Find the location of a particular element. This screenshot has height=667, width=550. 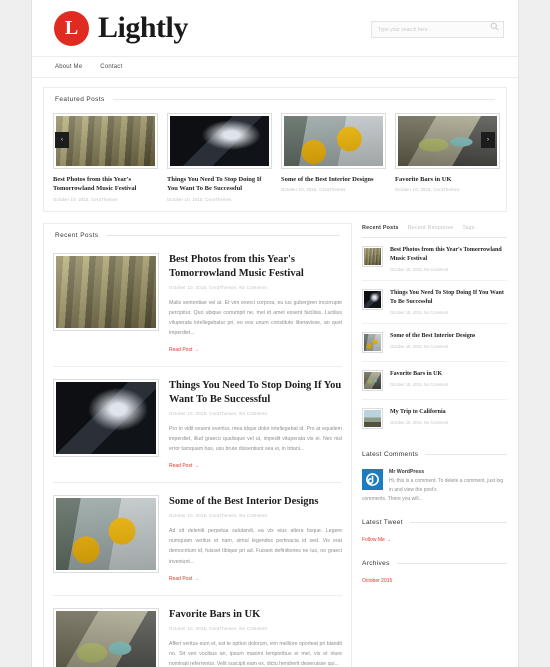

search-box is located at coordinates (437, 28).